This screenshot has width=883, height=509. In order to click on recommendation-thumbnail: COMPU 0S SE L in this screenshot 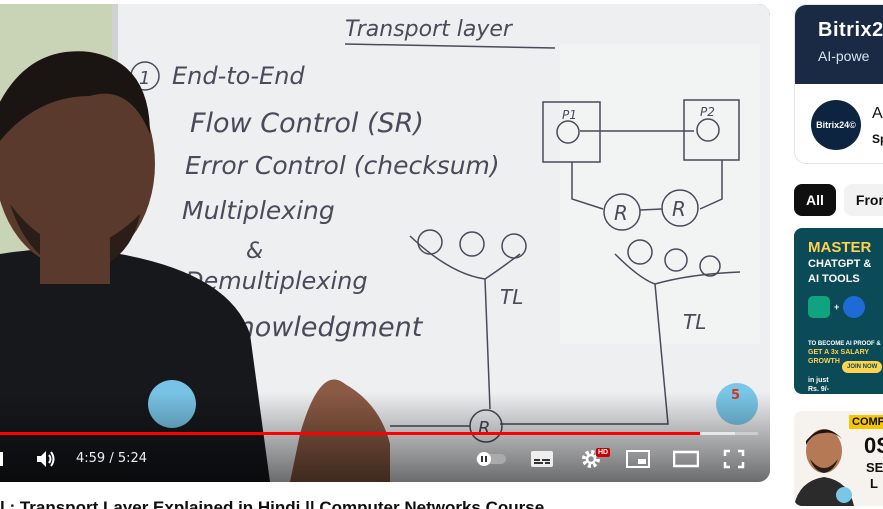, I will do `click(838, 458)`.